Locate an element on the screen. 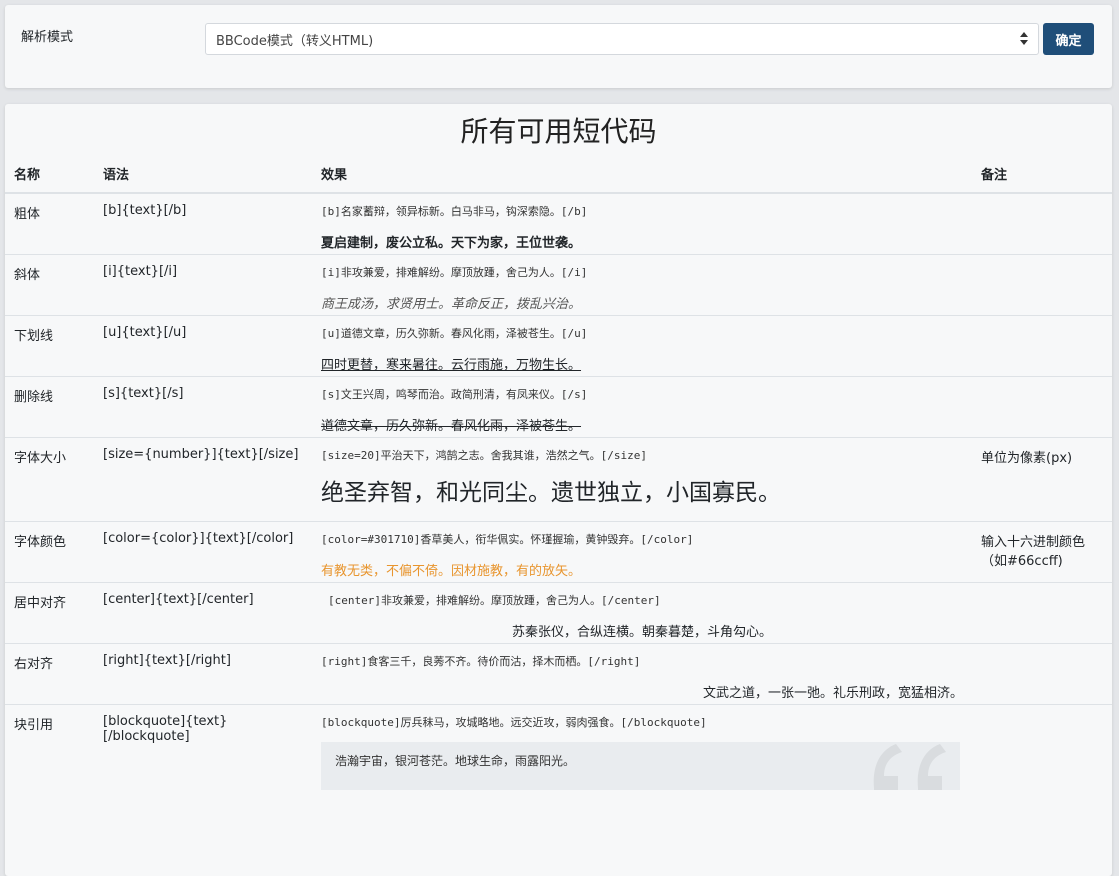  blockquote-preview: 浩瀚宇宙，银河苍茫。地球生命，雨露阳光。 is located at coordinates (640, 765).